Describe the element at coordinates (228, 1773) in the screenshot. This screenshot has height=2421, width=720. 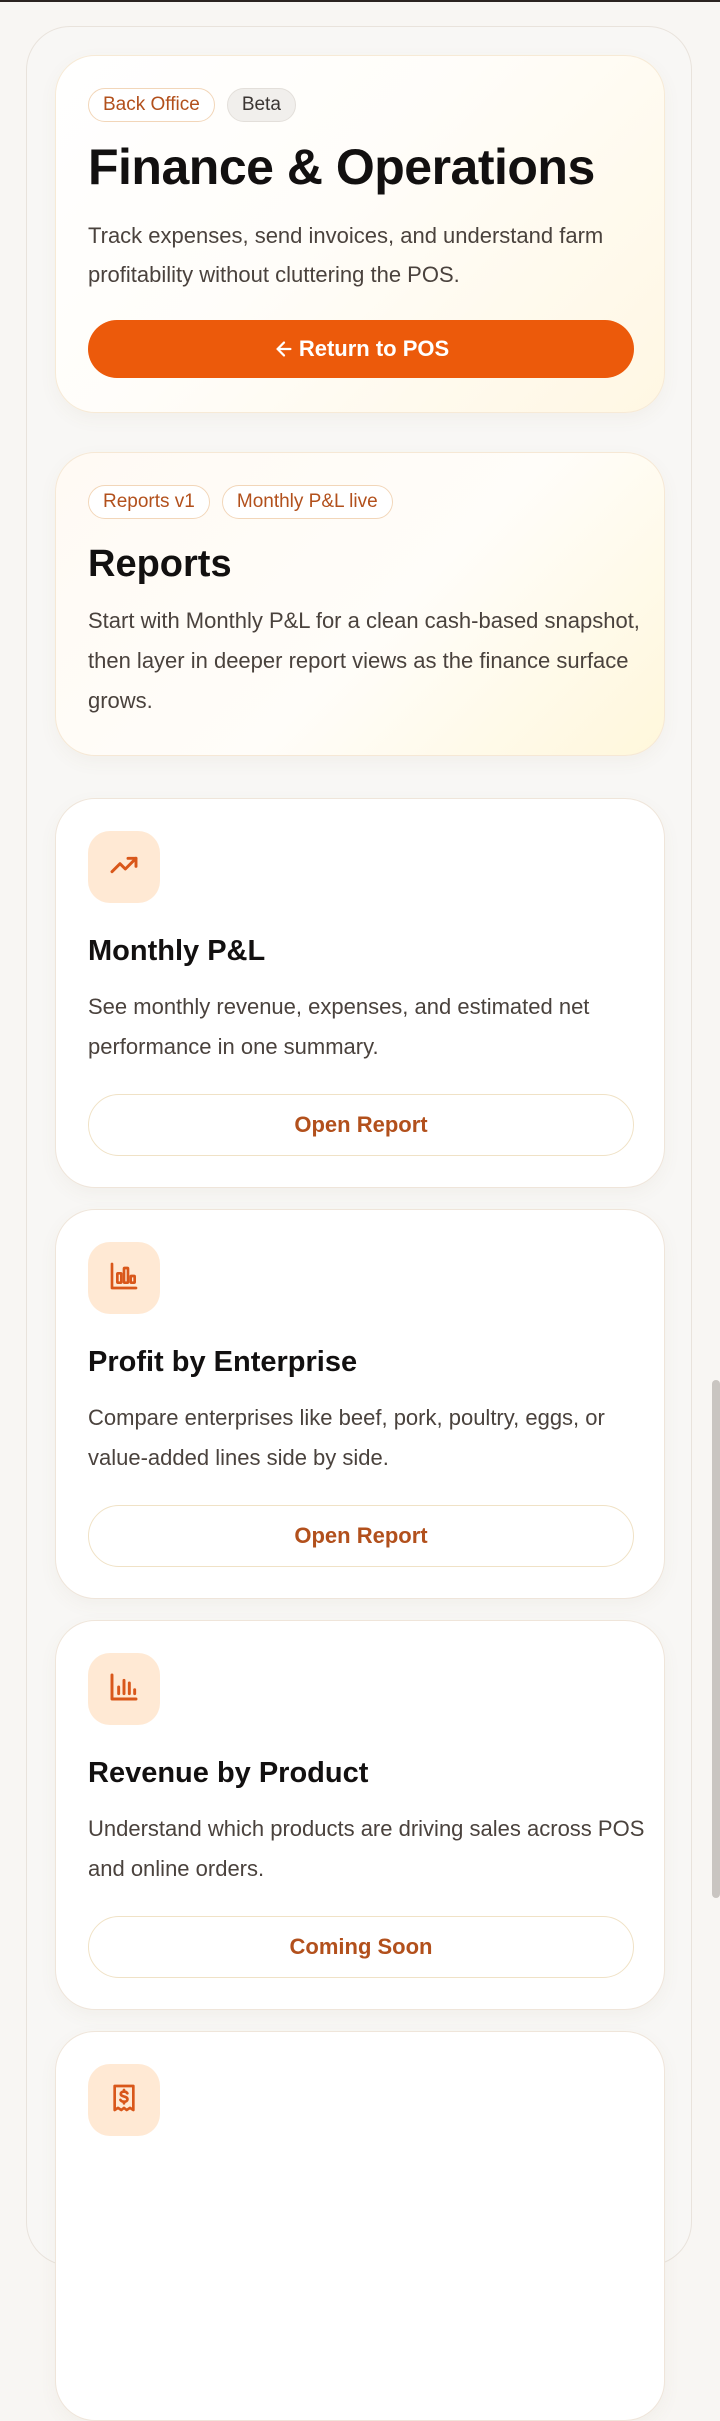
I see `report-title: Revenue by Product` at that location.